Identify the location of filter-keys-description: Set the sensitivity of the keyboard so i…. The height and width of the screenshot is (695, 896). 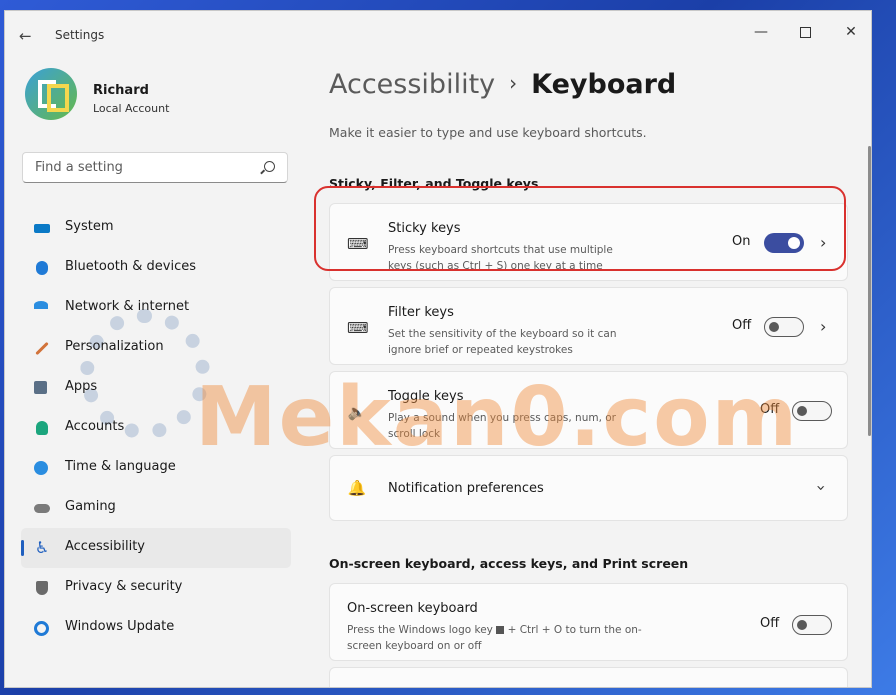
(502, 342).